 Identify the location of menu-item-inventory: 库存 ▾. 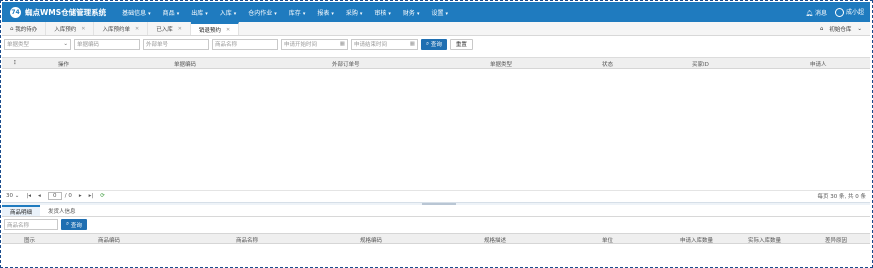
(297, 12).